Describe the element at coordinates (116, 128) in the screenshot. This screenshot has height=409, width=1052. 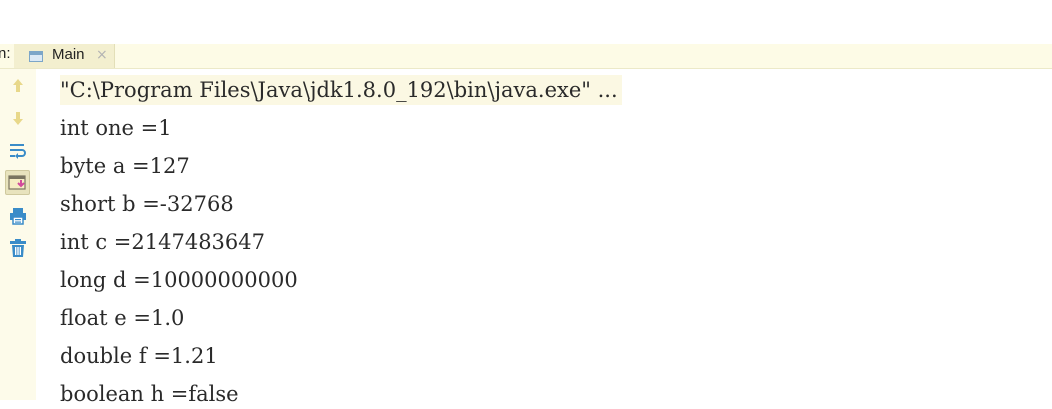
I see `console-line: int one =1` at that location.